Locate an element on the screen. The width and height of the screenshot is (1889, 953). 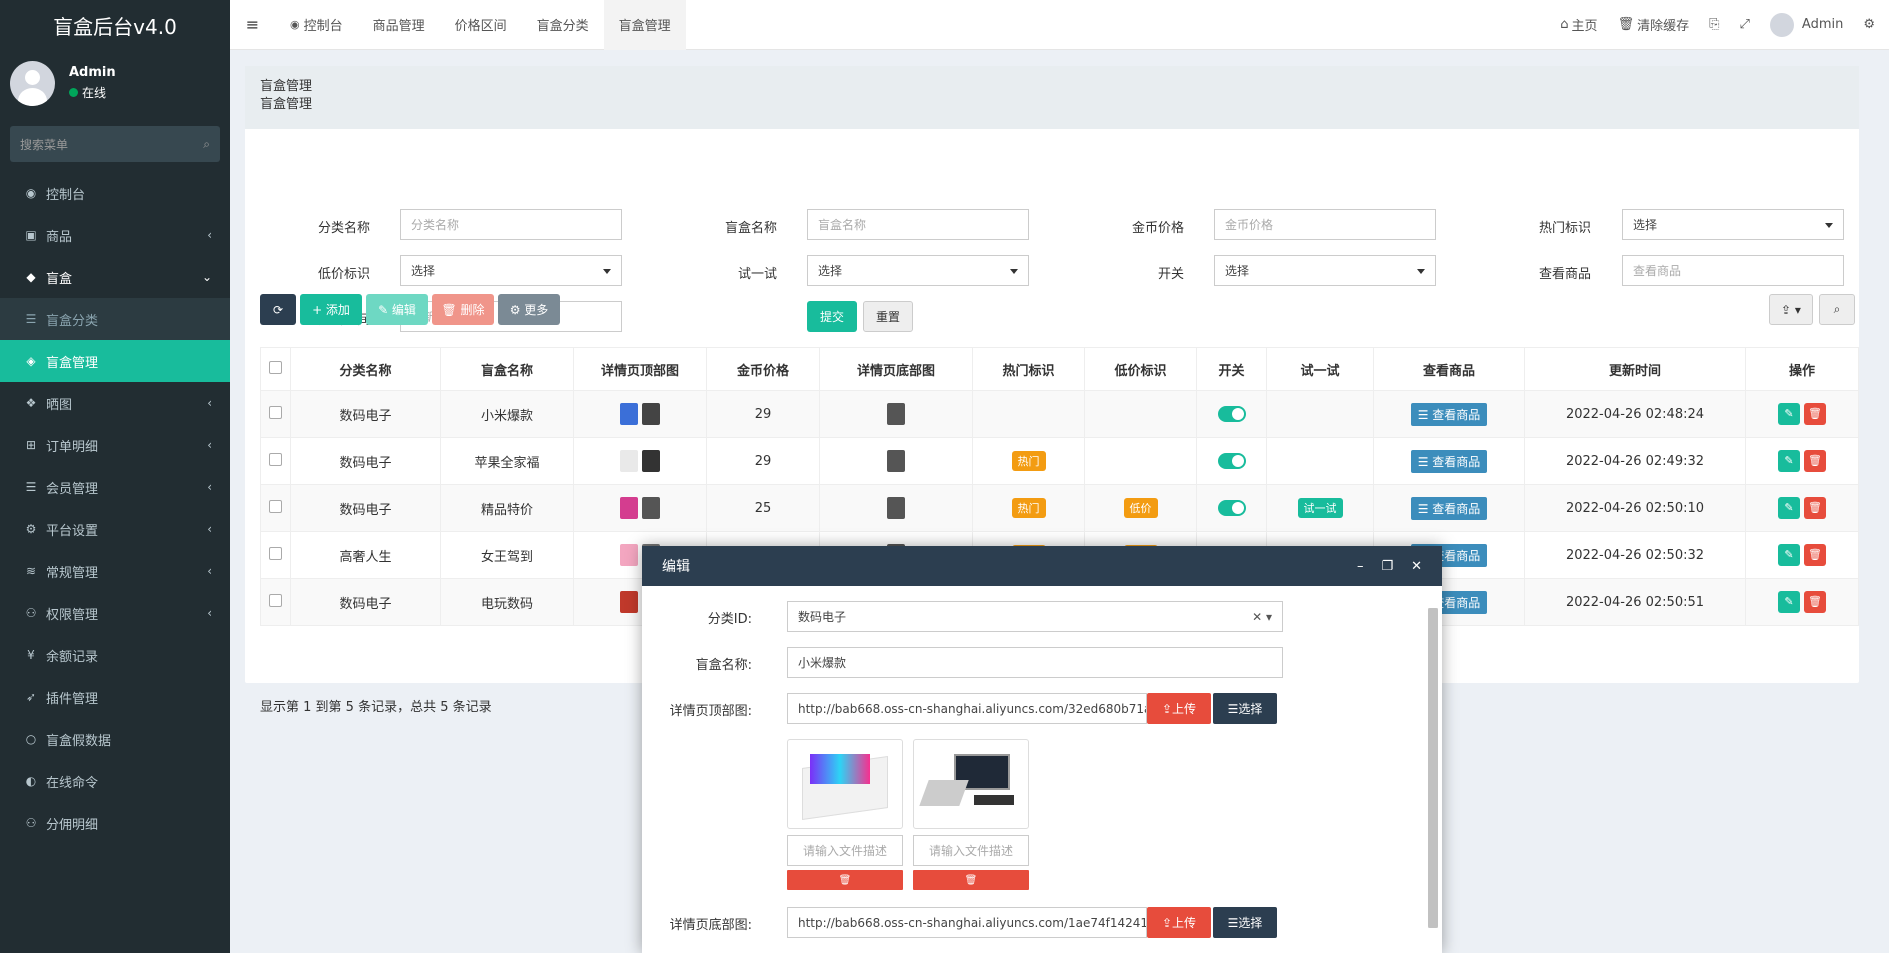
delete-button: 🗑 删除 is located at coordinates (463, 309).